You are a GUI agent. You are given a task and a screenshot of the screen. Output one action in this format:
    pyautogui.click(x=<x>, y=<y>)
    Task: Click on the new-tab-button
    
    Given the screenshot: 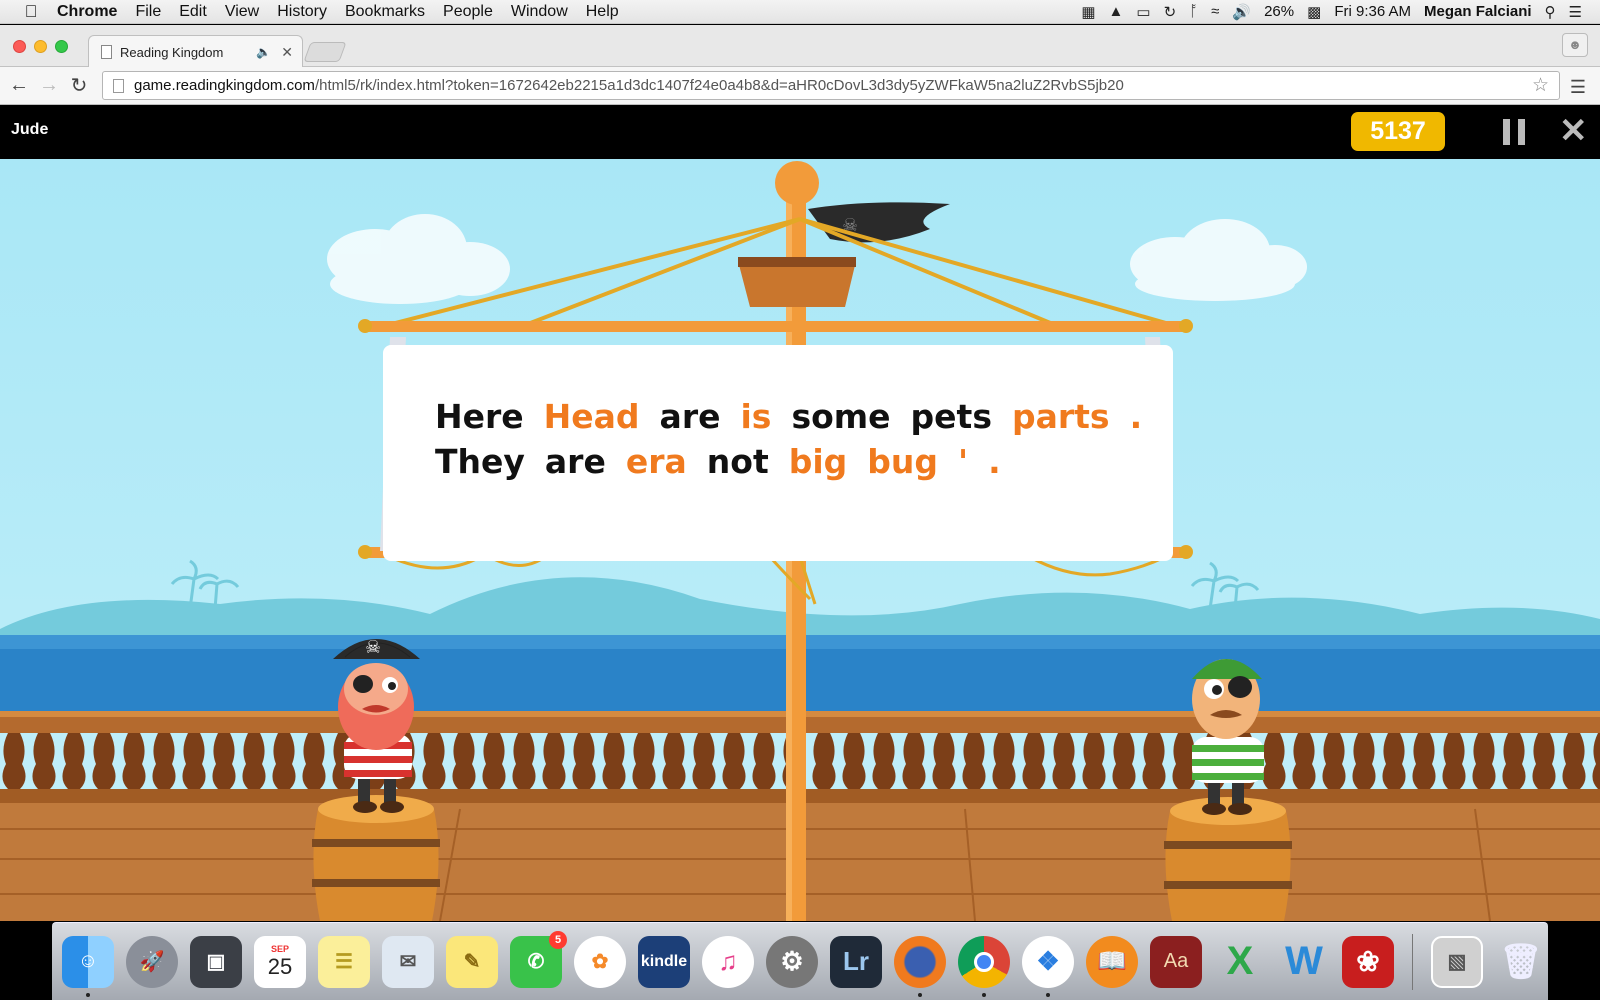 What is the action you would take?
    pyautogui.click(x=325, y=52)
    